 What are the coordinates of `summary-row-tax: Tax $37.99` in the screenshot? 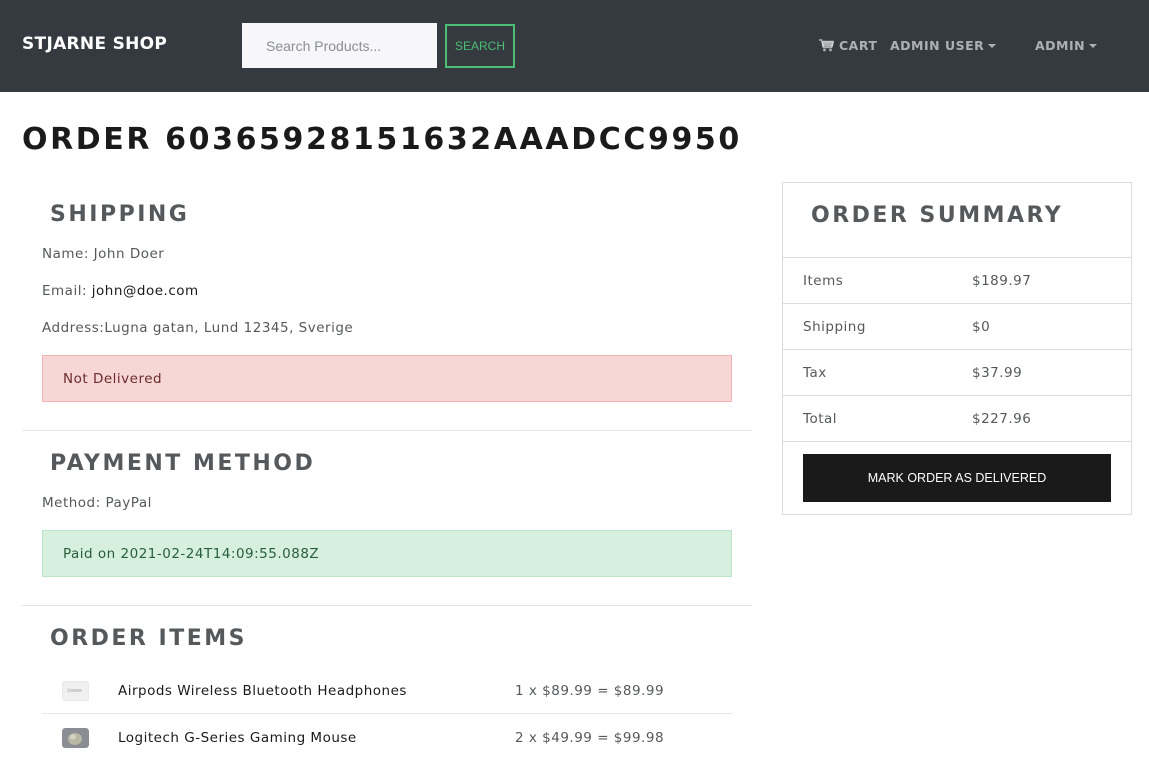 It's located at (957, 372).